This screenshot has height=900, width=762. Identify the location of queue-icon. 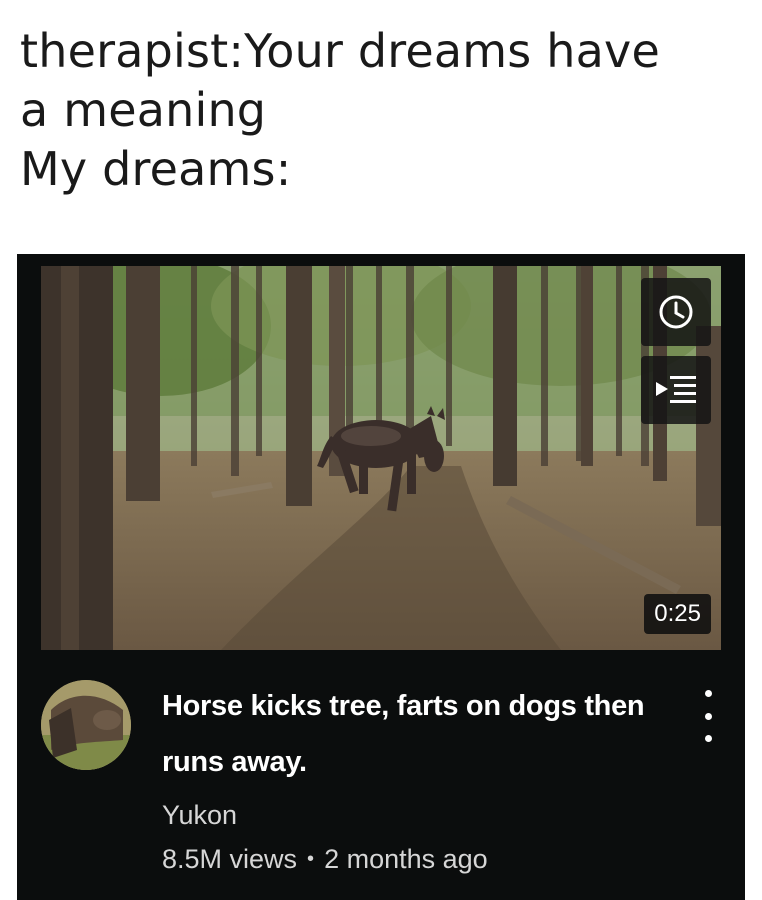
(676, 389).